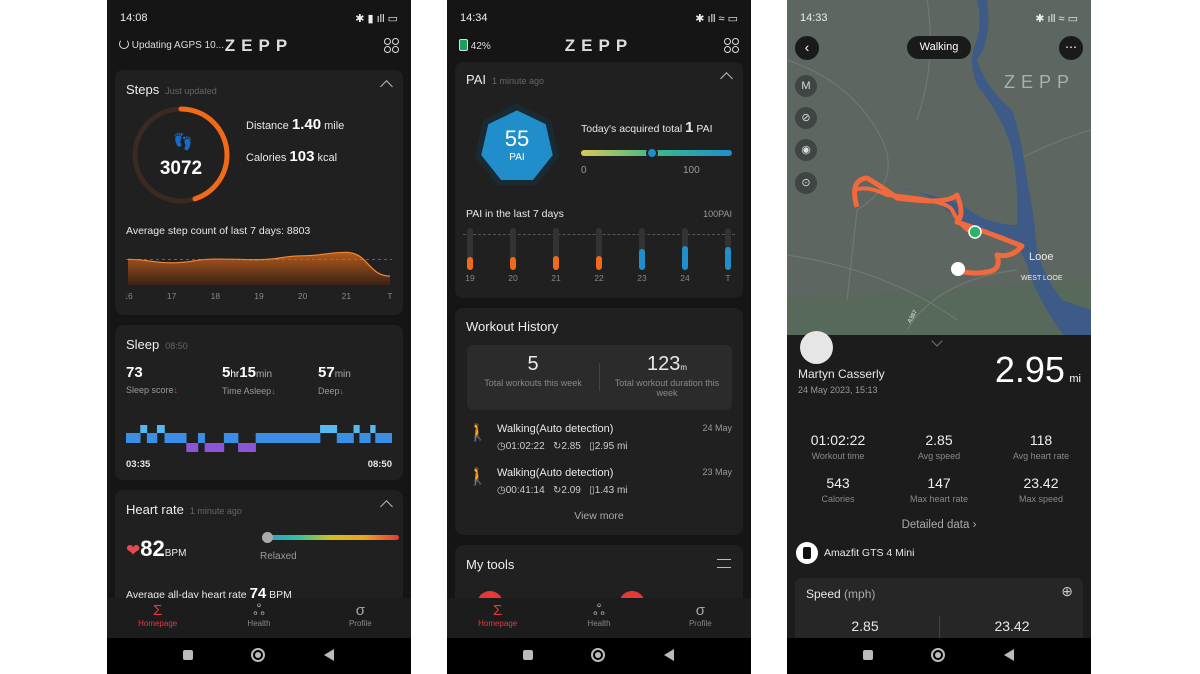 The width and height of the screenshot is (1200, 674). I want to click on divider, so click(939, 628).